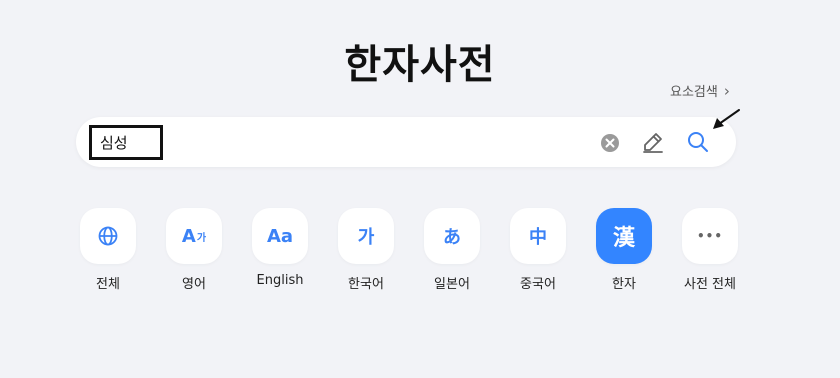  I want to click on category-japanese: あ 일본어, so click(452, 250).